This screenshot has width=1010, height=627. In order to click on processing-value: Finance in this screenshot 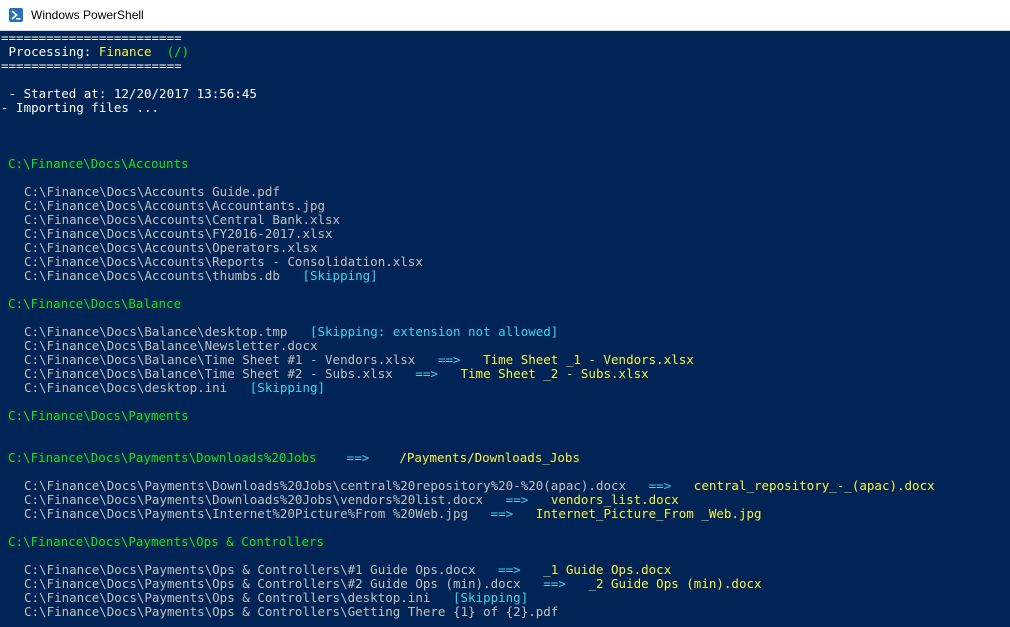, I will do `click(125, 51)`.